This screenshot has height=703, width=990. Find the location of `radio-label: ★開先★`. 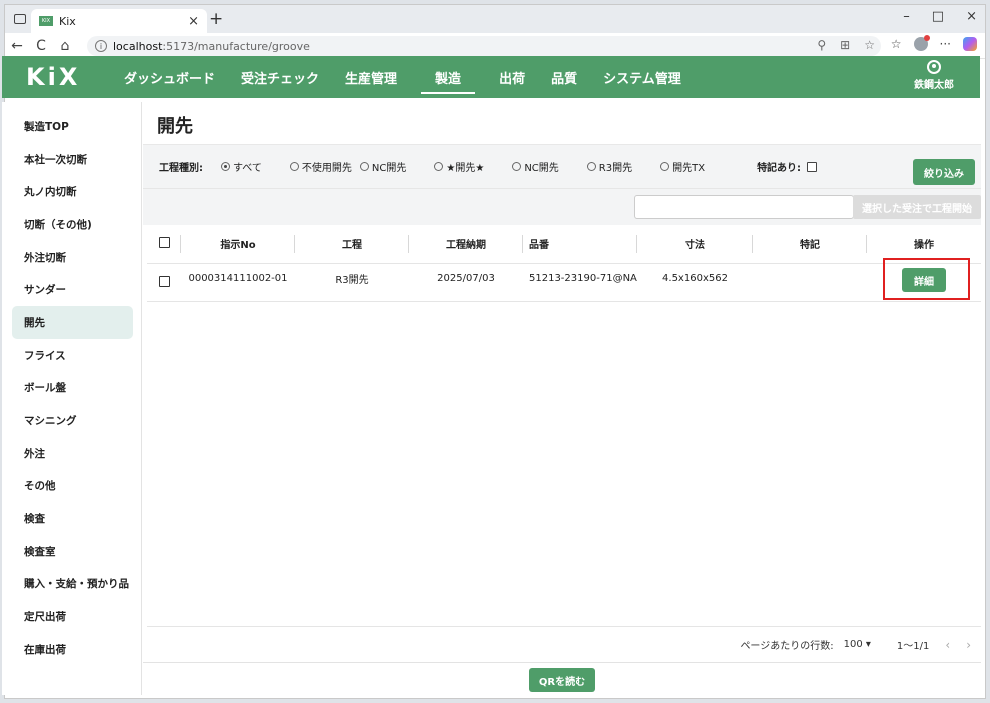

radio-label: ★開先★ is located at coordinates (465, 168).